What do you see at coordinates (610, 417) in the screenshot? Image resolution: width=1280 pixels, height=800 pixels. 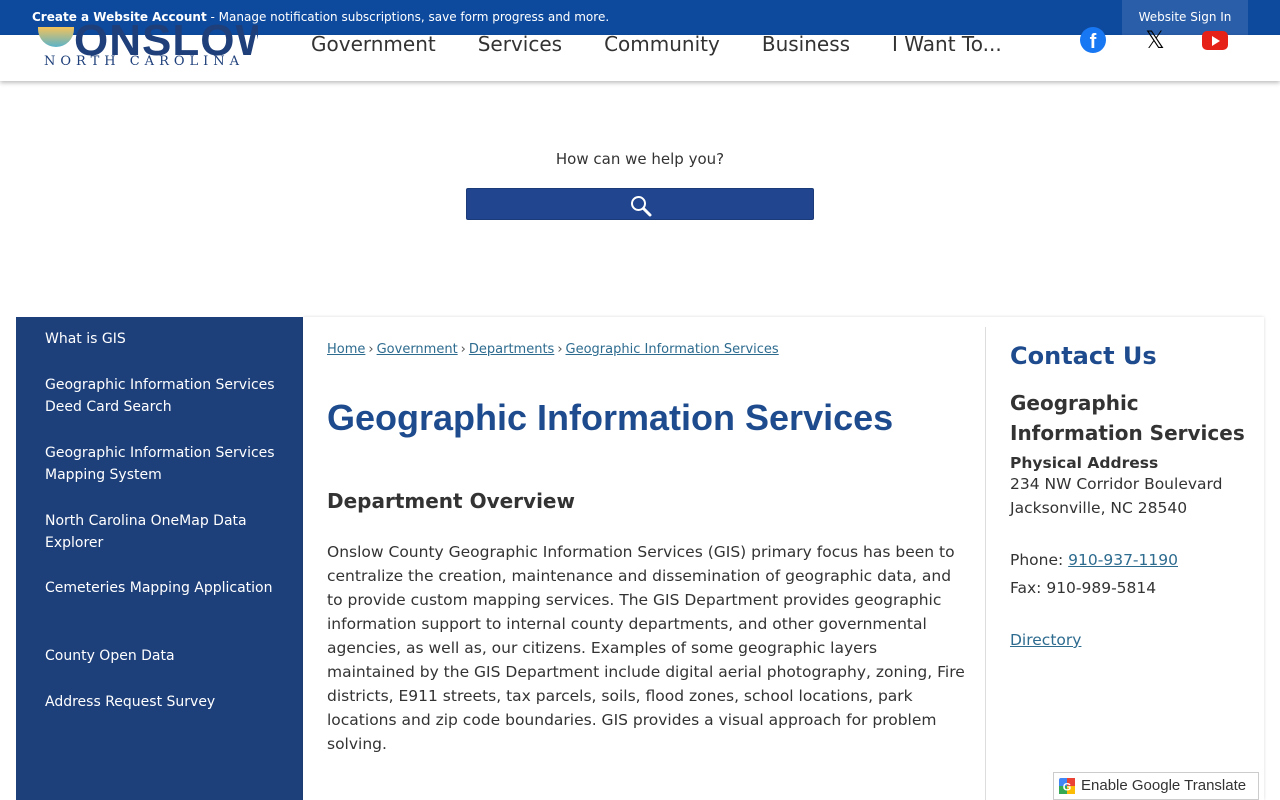 I see `page-title: Geographic Information Services` at bounding box center [610, 417].